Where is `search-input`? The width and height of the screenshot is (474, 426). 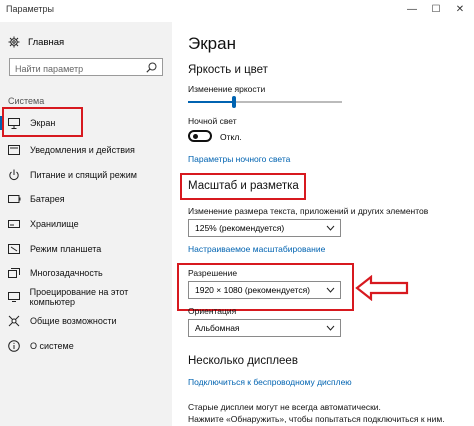 search-input is located at coordinates (77, 69).